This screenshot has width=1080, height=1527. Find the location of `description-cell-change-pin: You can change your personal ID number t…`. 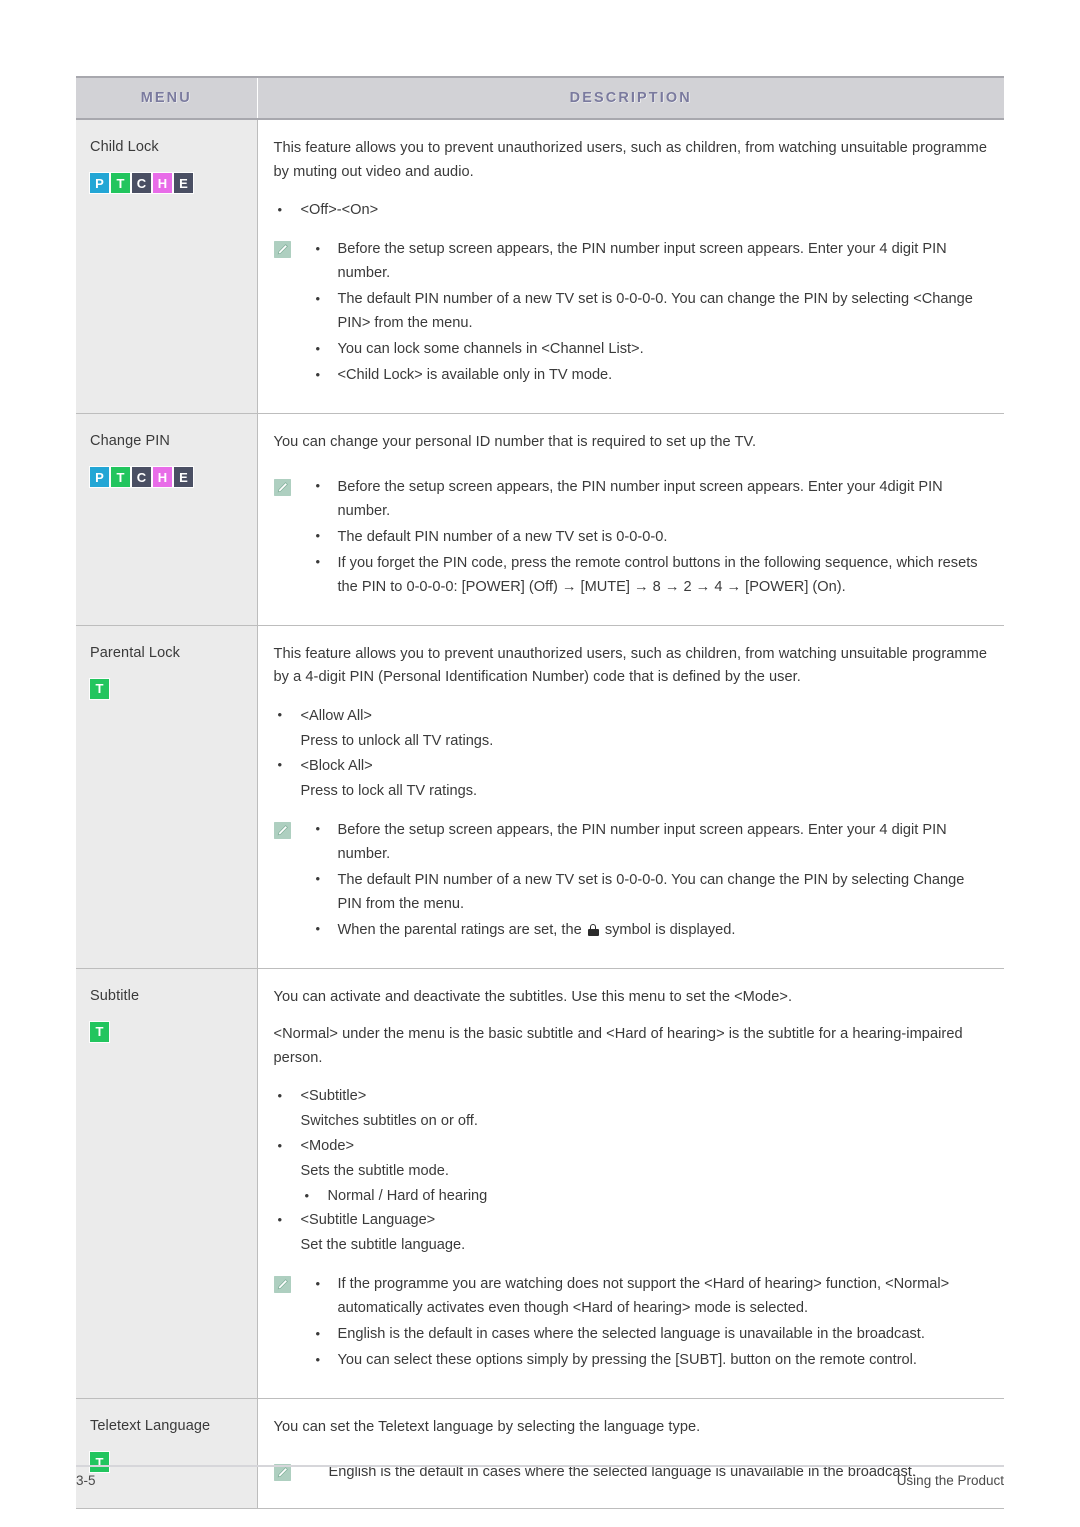

description-cell-change-pin: You can change your personal ID number t… is located at coordinates (630, 519).